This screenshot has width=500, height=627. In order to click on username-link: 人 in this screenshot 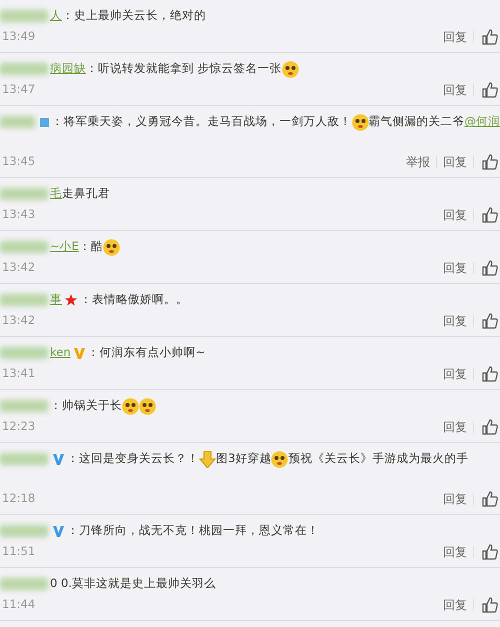, I will do `click(56, 16)`.